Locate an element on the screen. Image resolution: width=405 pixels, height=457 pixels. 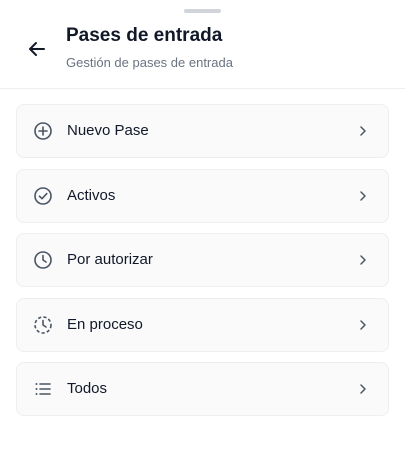
menu-item-activos: Activos is located at coordinates (202, 195).